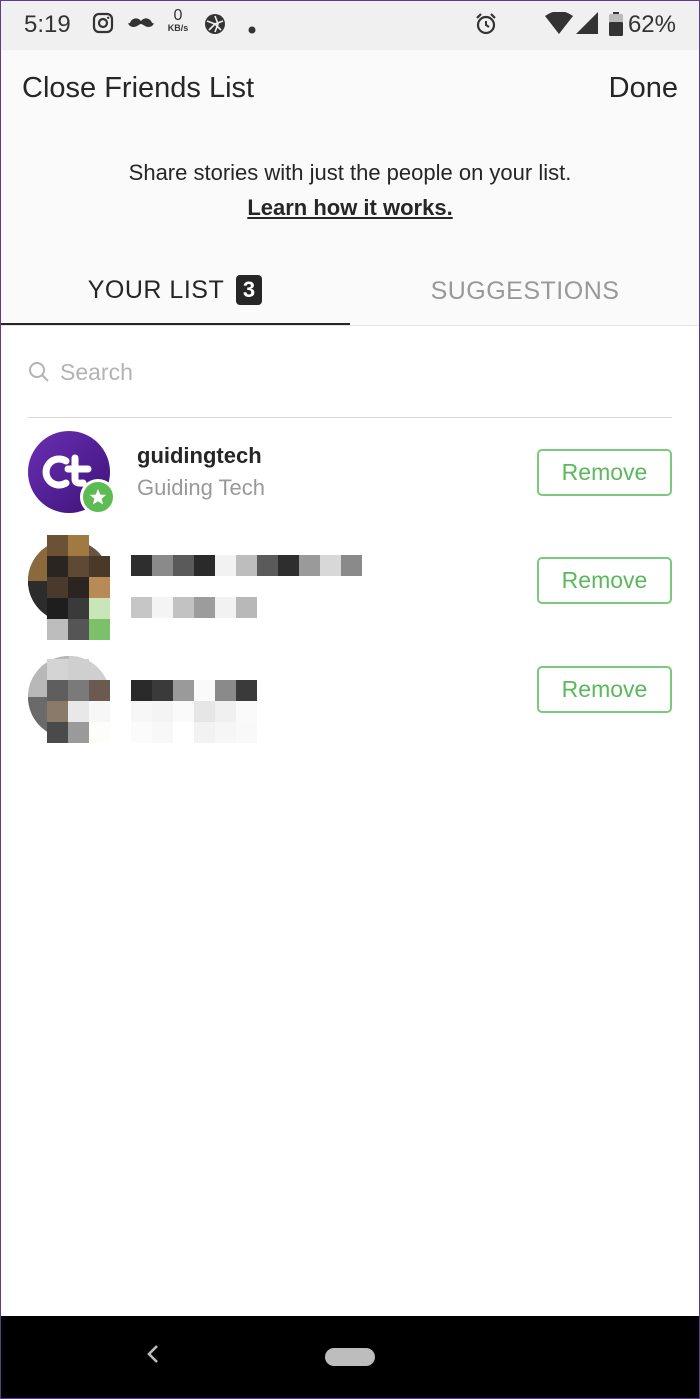 The width and height of the screenshot is (700, 1399). I want to click on search-bar, so click(350, 379).